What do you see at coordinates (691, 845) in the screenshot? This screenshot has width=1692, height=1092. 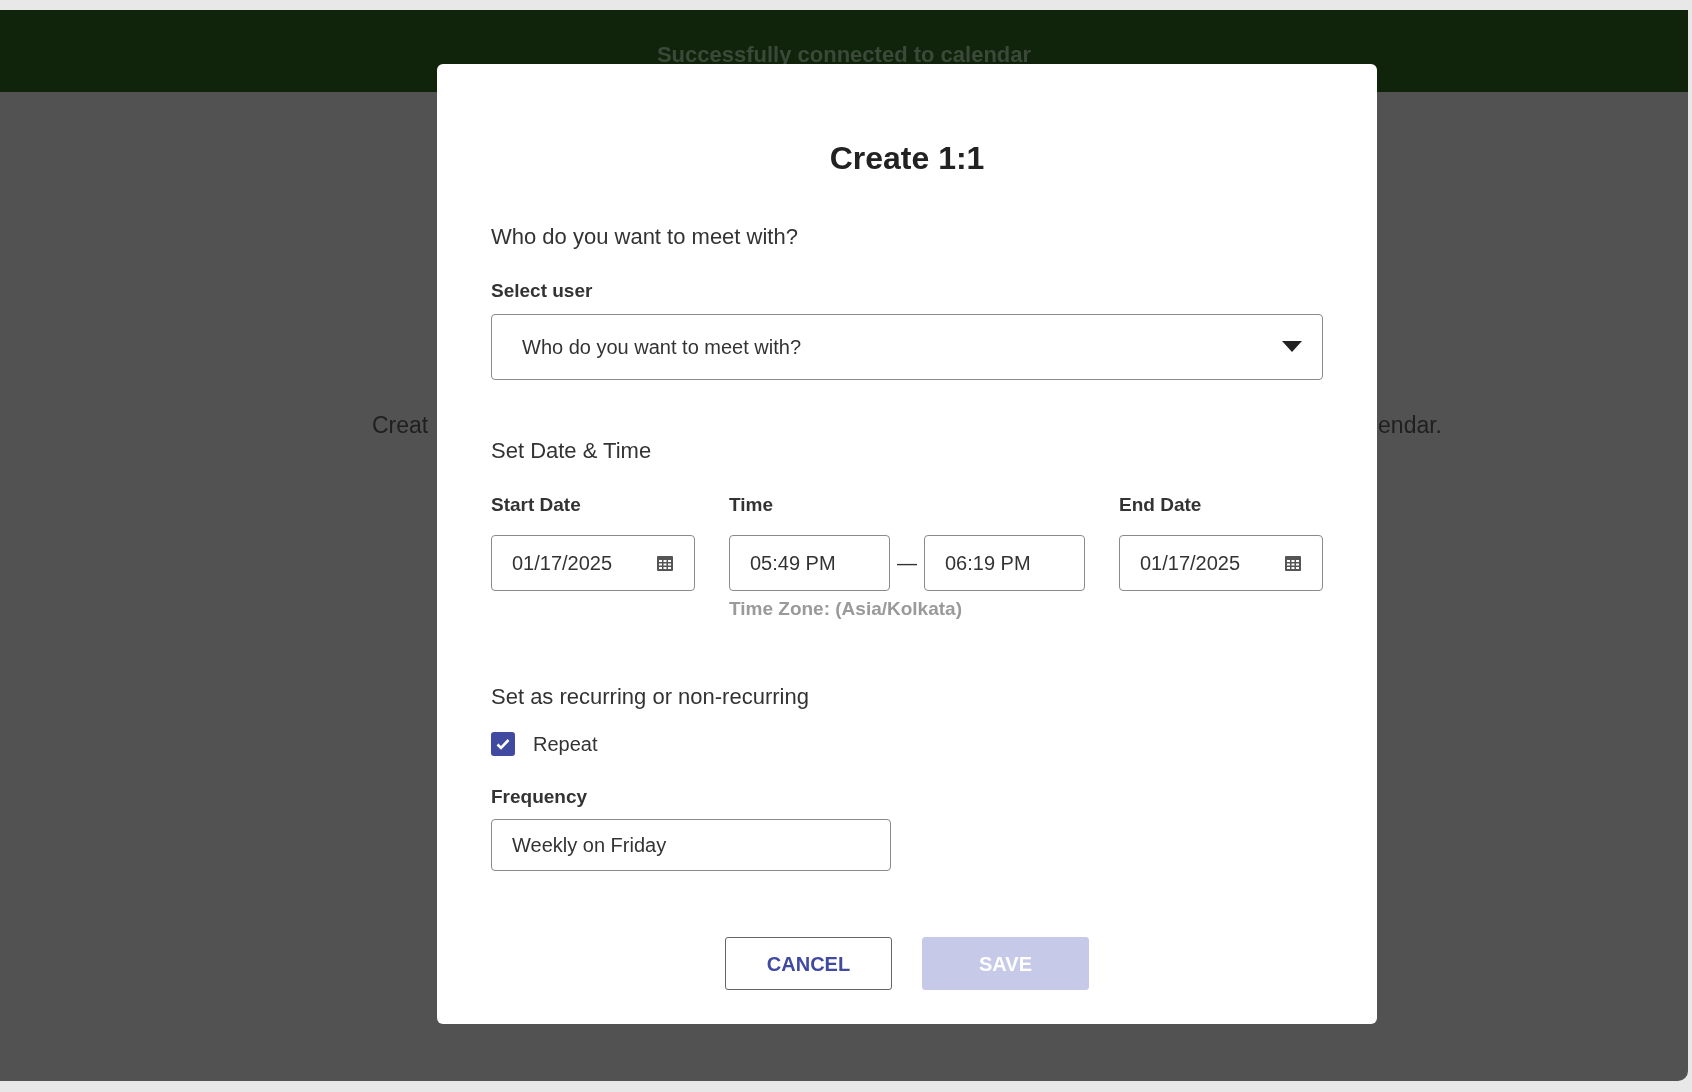 I see `frequency-field: Weekly on Friday` at bounding box center [691, 845].